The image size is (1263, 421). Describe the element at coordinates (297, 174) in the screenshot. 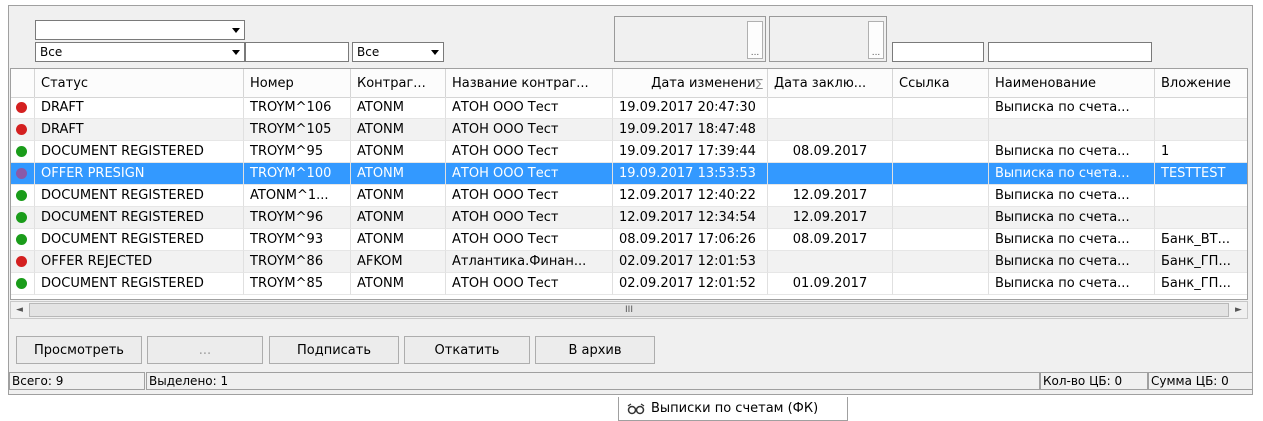

I see `cell-number: TROYM^100` at that location.